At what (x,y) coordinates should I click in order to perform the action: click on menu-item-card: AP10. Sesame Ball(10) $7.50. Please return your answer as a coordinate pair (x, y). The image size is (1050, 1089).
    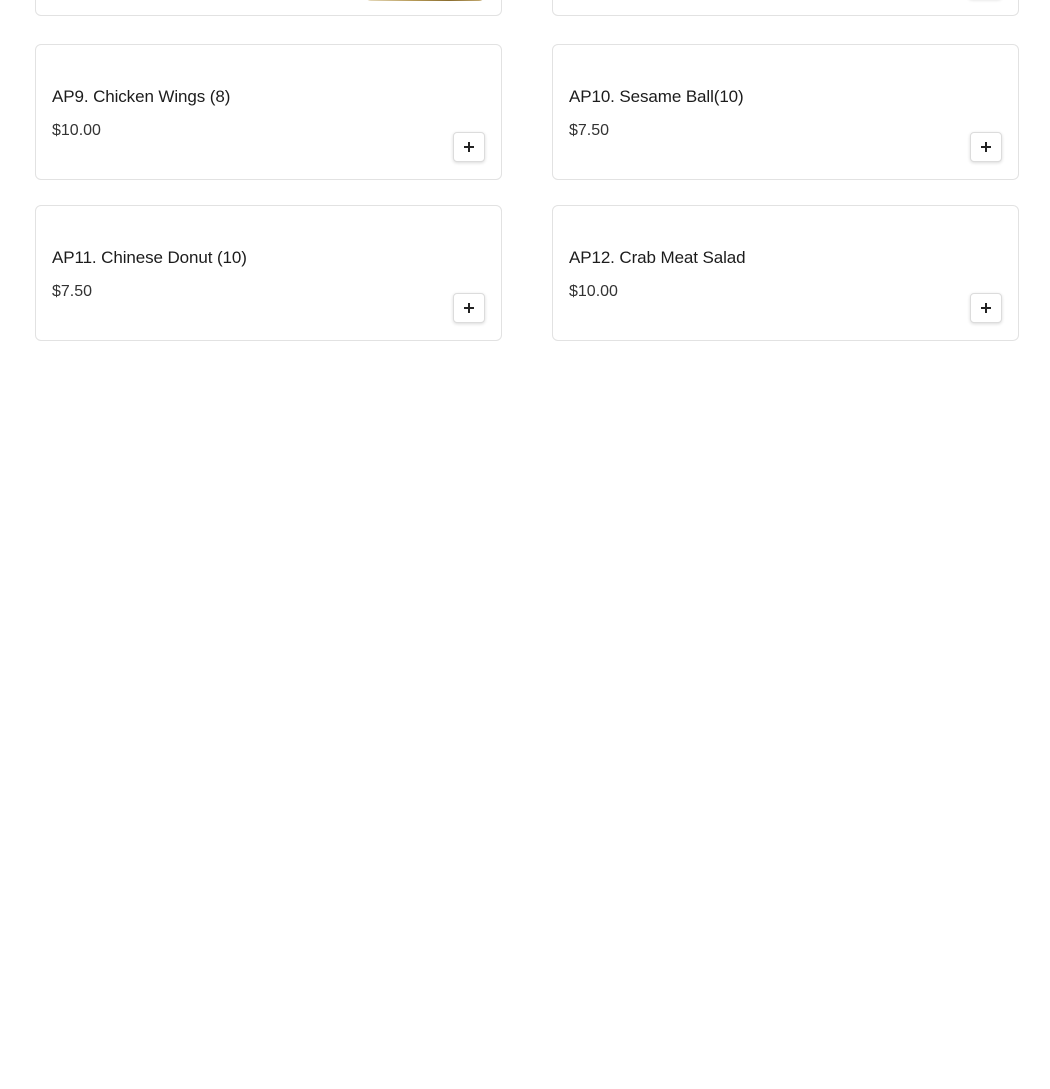
    Looking at the image, I should click on (785, 112).